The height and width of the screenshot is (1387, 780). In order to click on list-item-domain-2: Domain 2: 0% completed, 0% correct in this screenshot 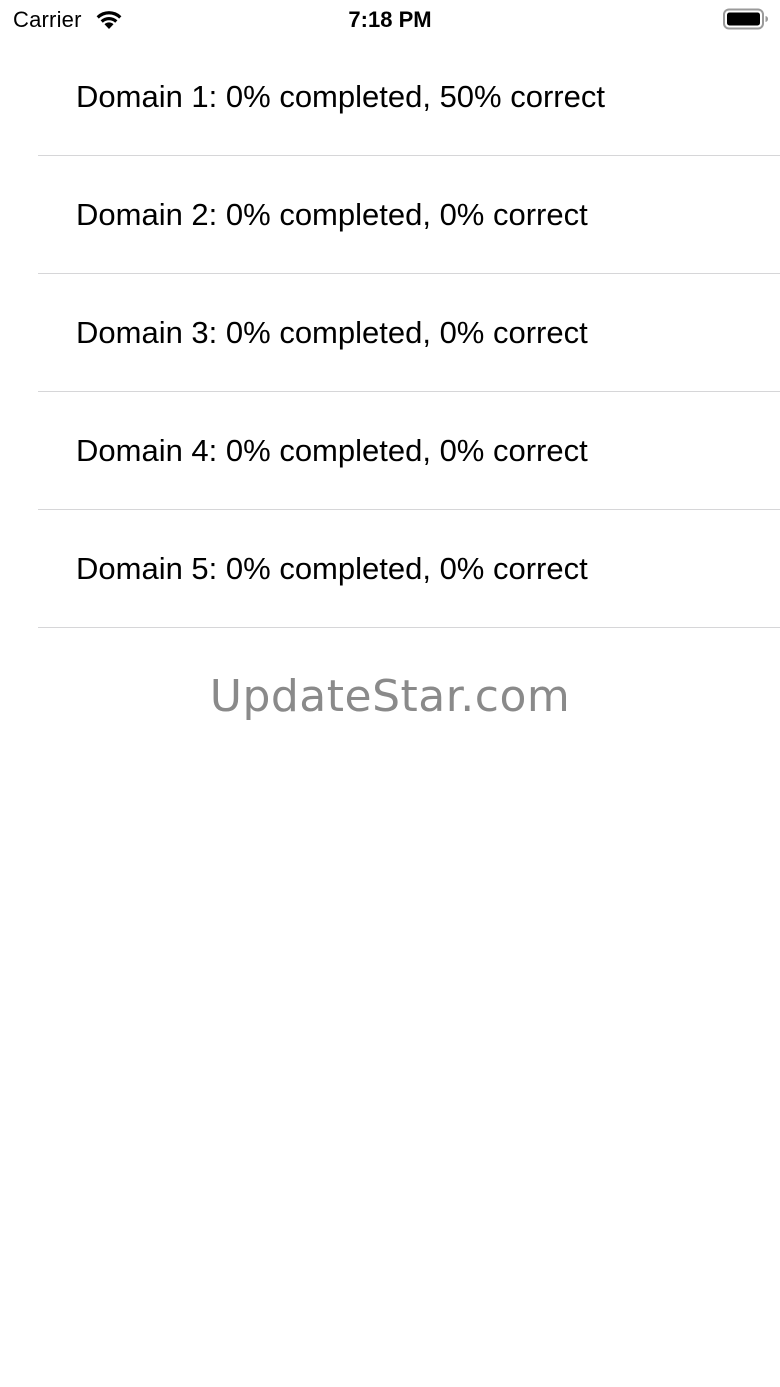, I will do `click(390, 215)`.